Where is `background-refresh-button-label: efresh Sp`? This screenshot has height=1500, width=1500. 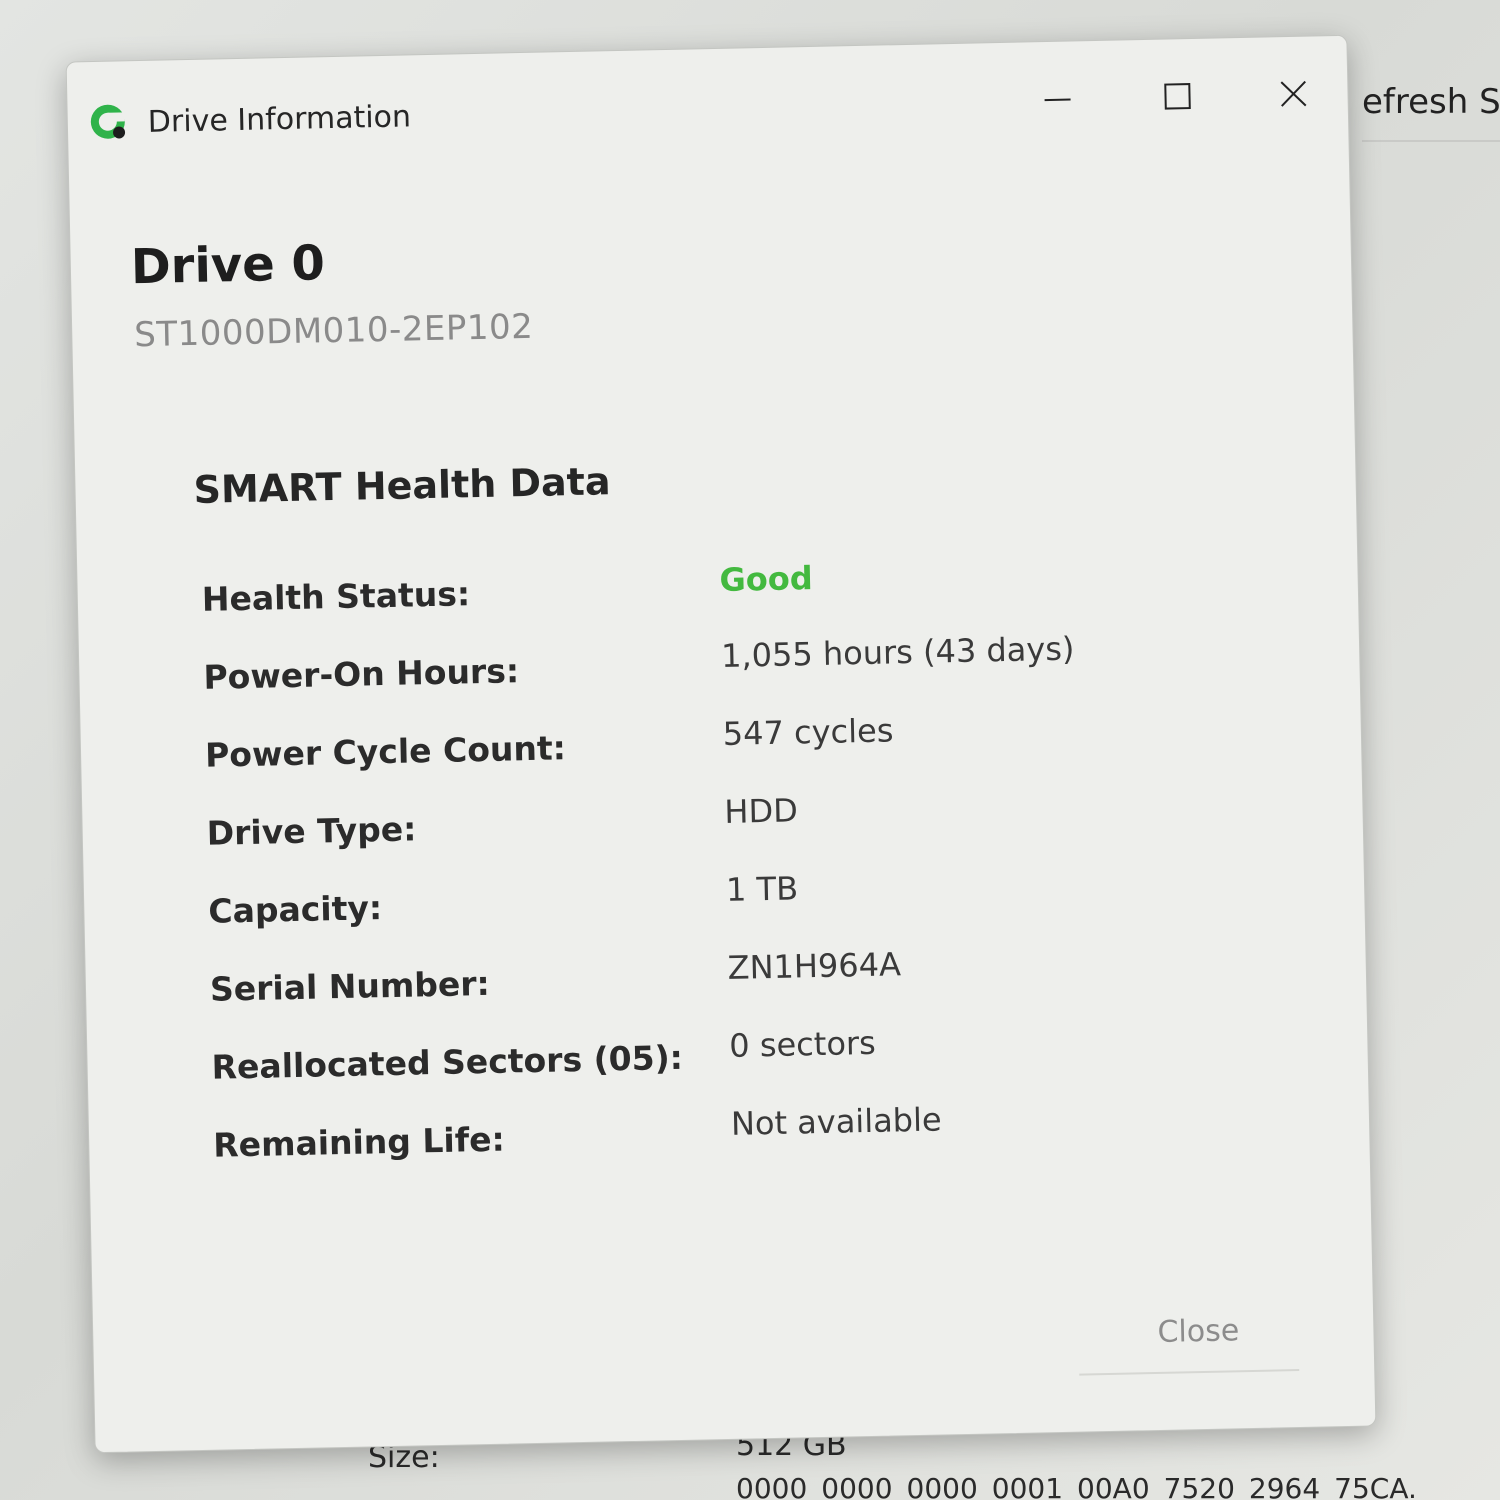 background-refresh-button-label: efresh Sp is located at coordinates (1431, 102).